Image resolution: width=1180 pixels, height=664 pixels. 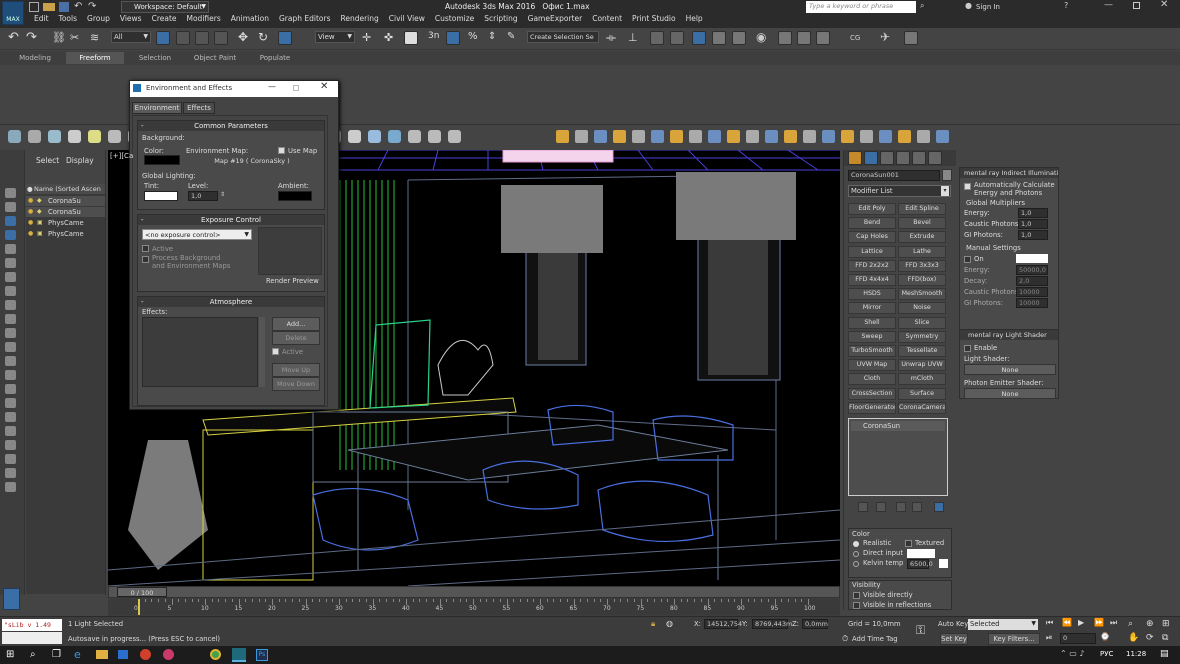 I want to click on modifier-button: Tessellate, so click(x=922, y=351).